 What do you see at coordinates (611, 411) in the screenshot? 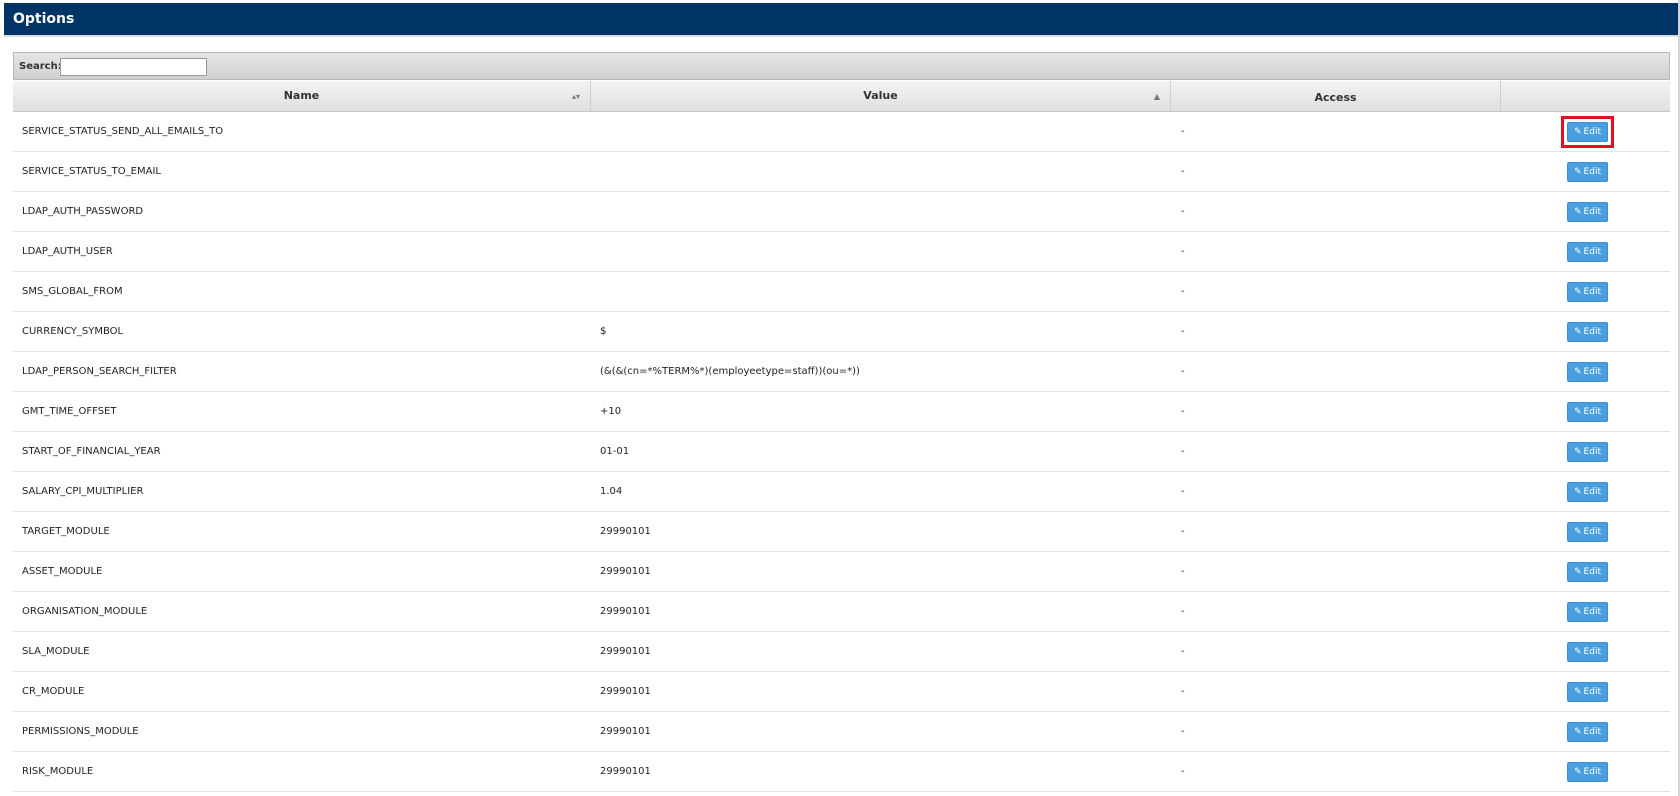
I see `option-value: +10` at bounding box center [611, 411].